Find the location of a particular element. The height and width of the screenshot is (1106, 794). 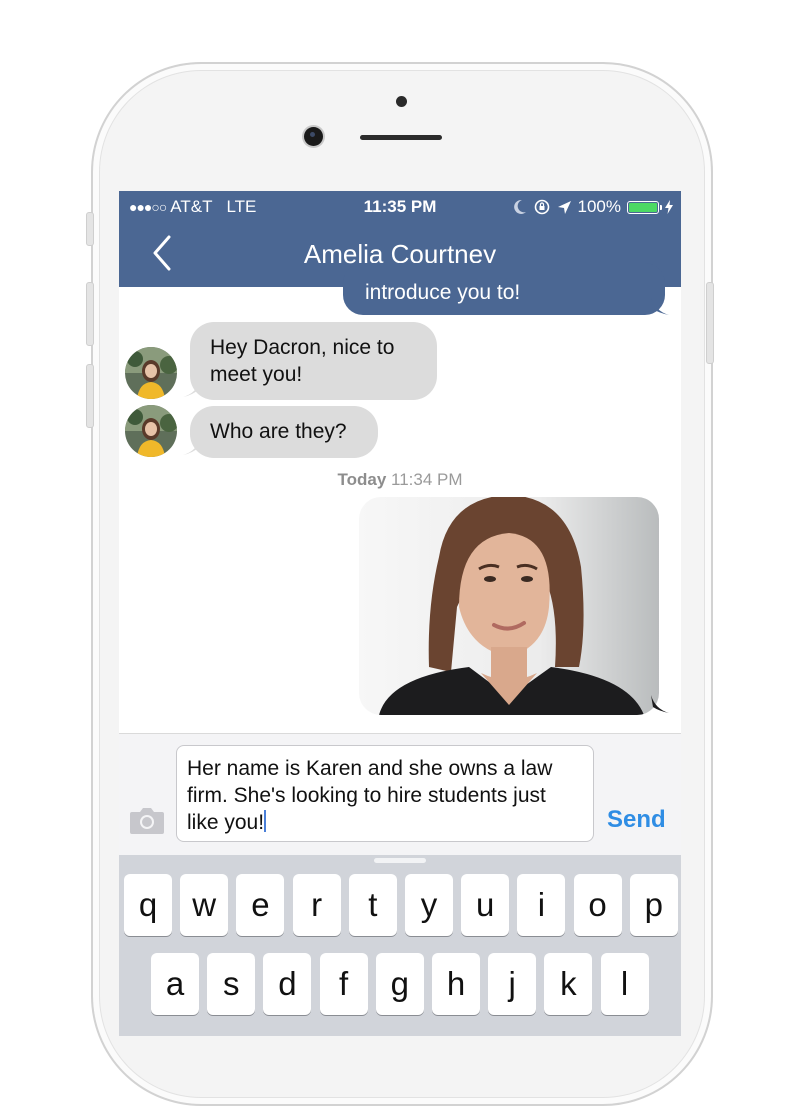

key-h: h is located at coordinates (456, 984).